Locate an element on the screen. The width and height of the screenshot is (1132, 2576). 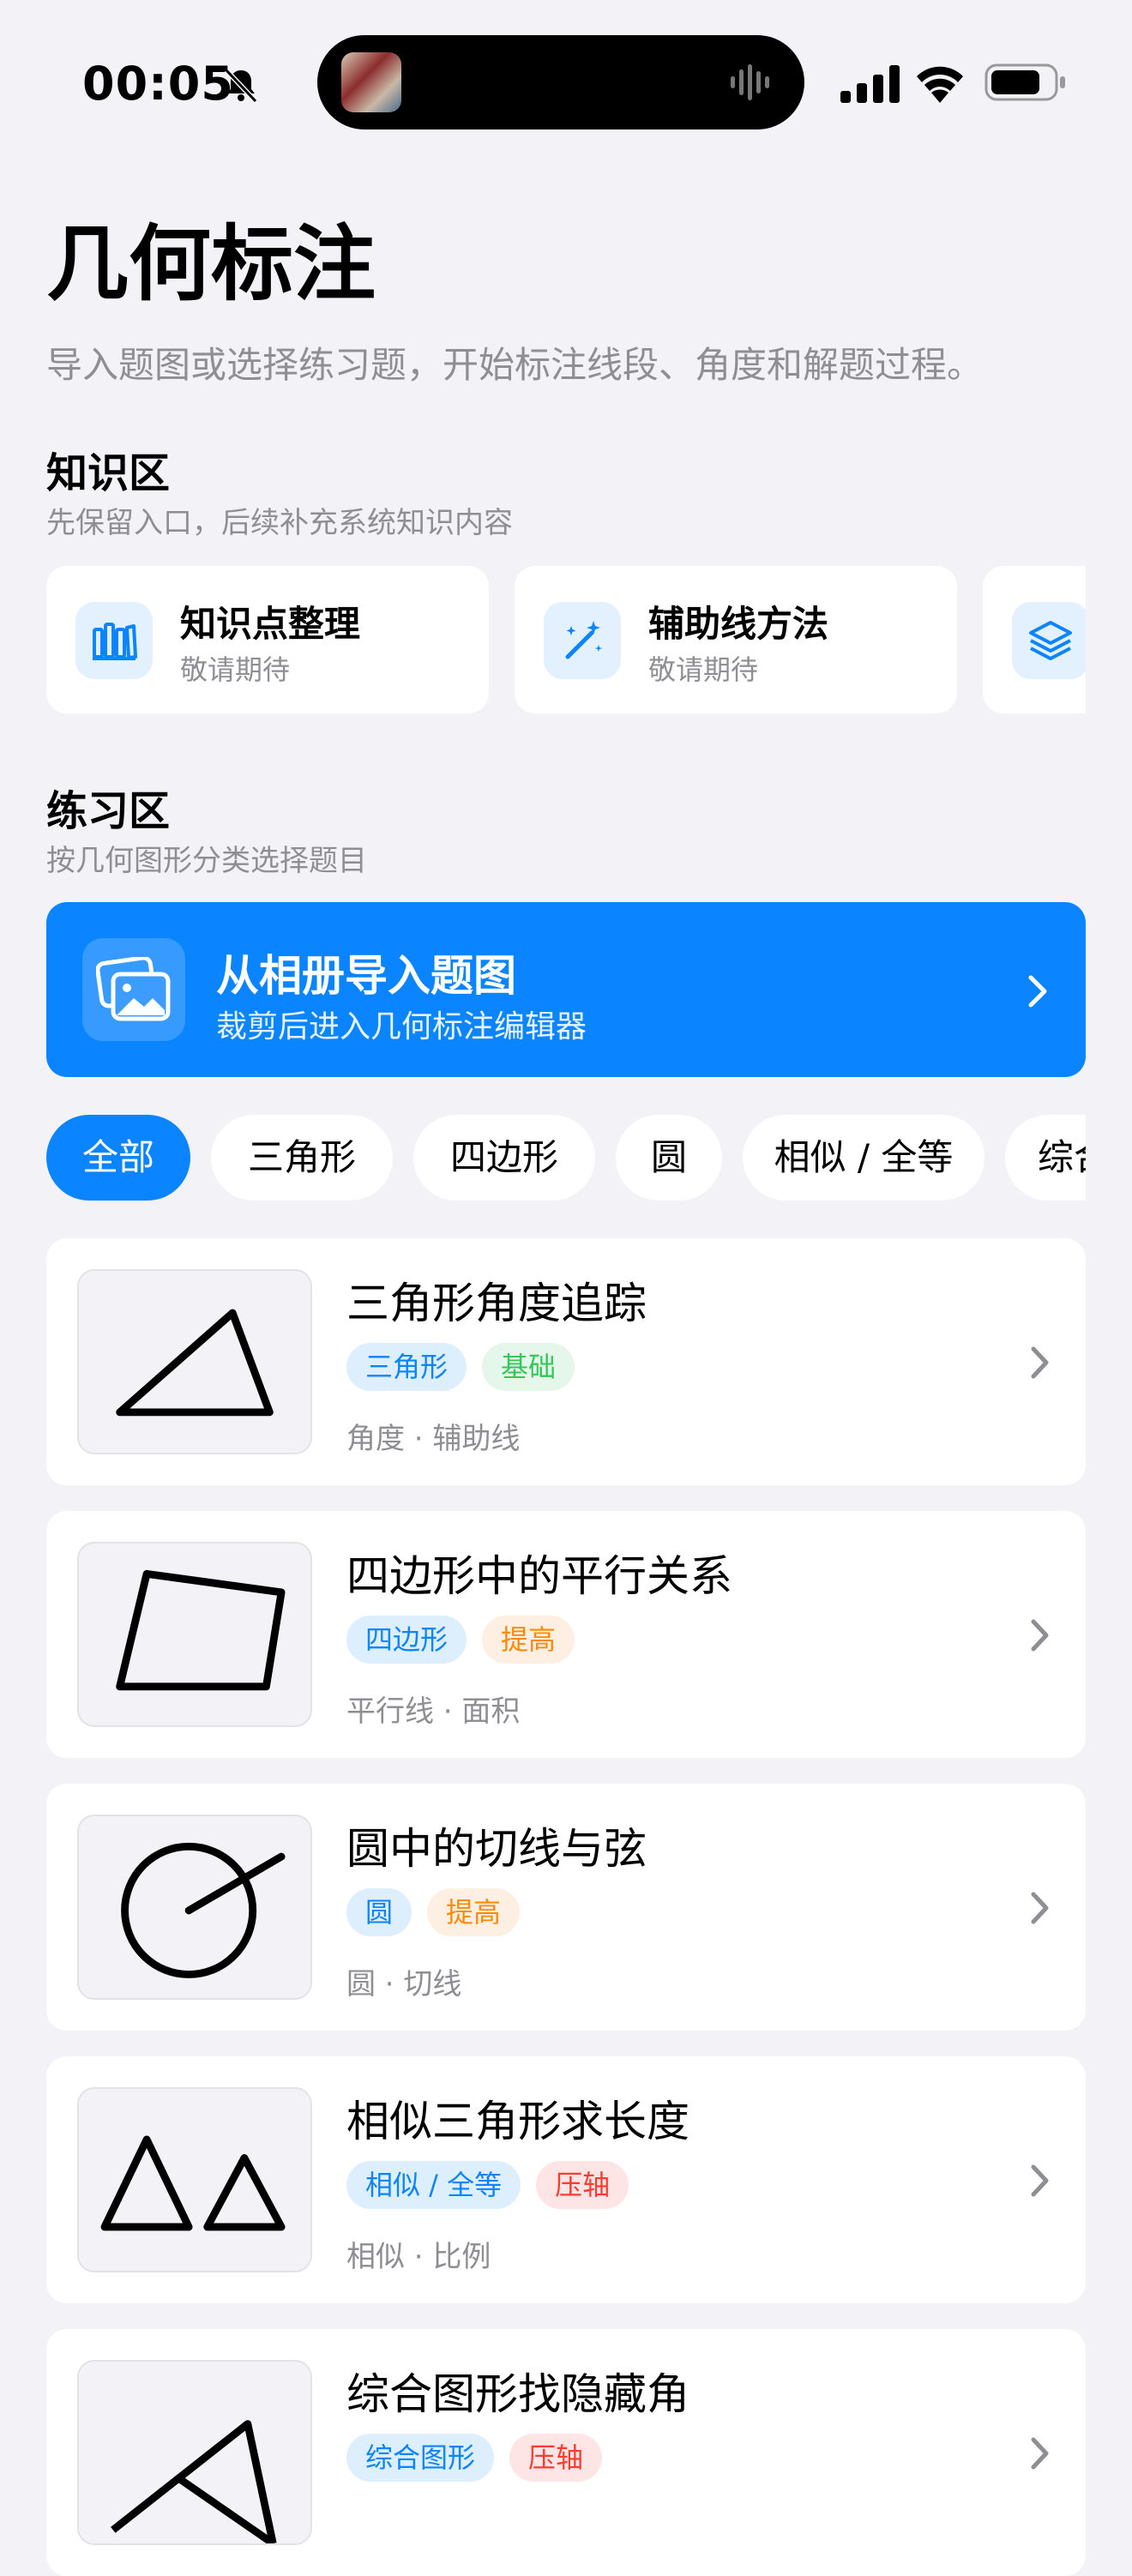
dynamic-island is located at coordinates (560, 82).